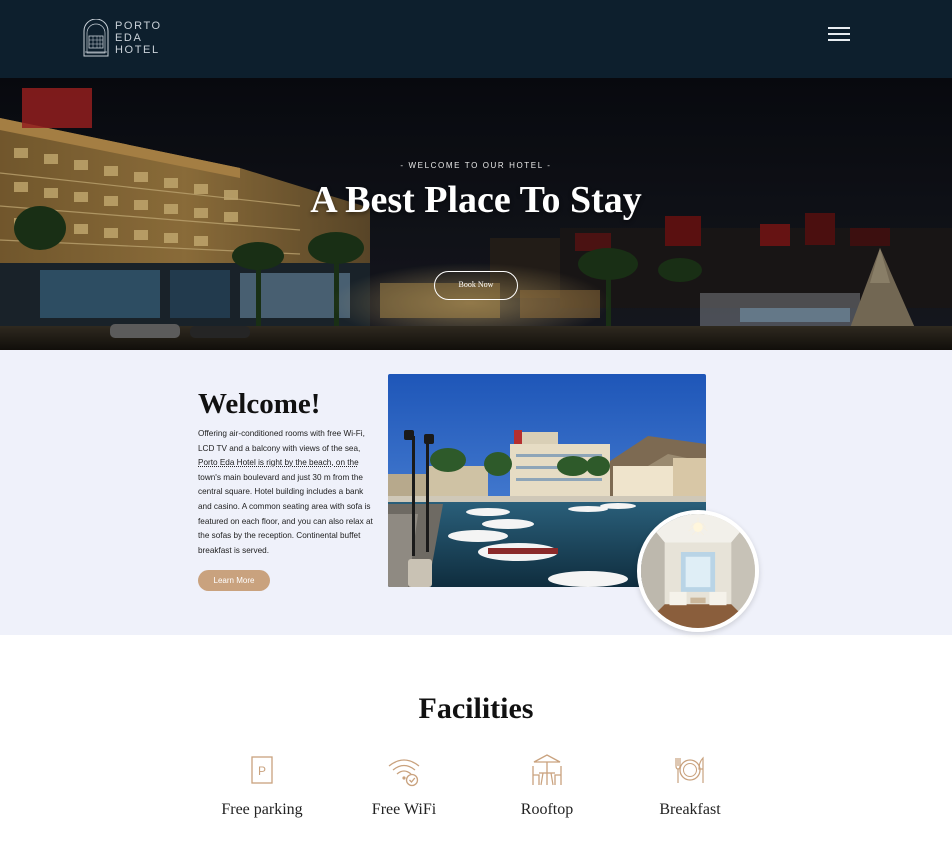  Describe the element at coordinates (689, 769) in the screenshot. I see `breakfast-icon` at that location.